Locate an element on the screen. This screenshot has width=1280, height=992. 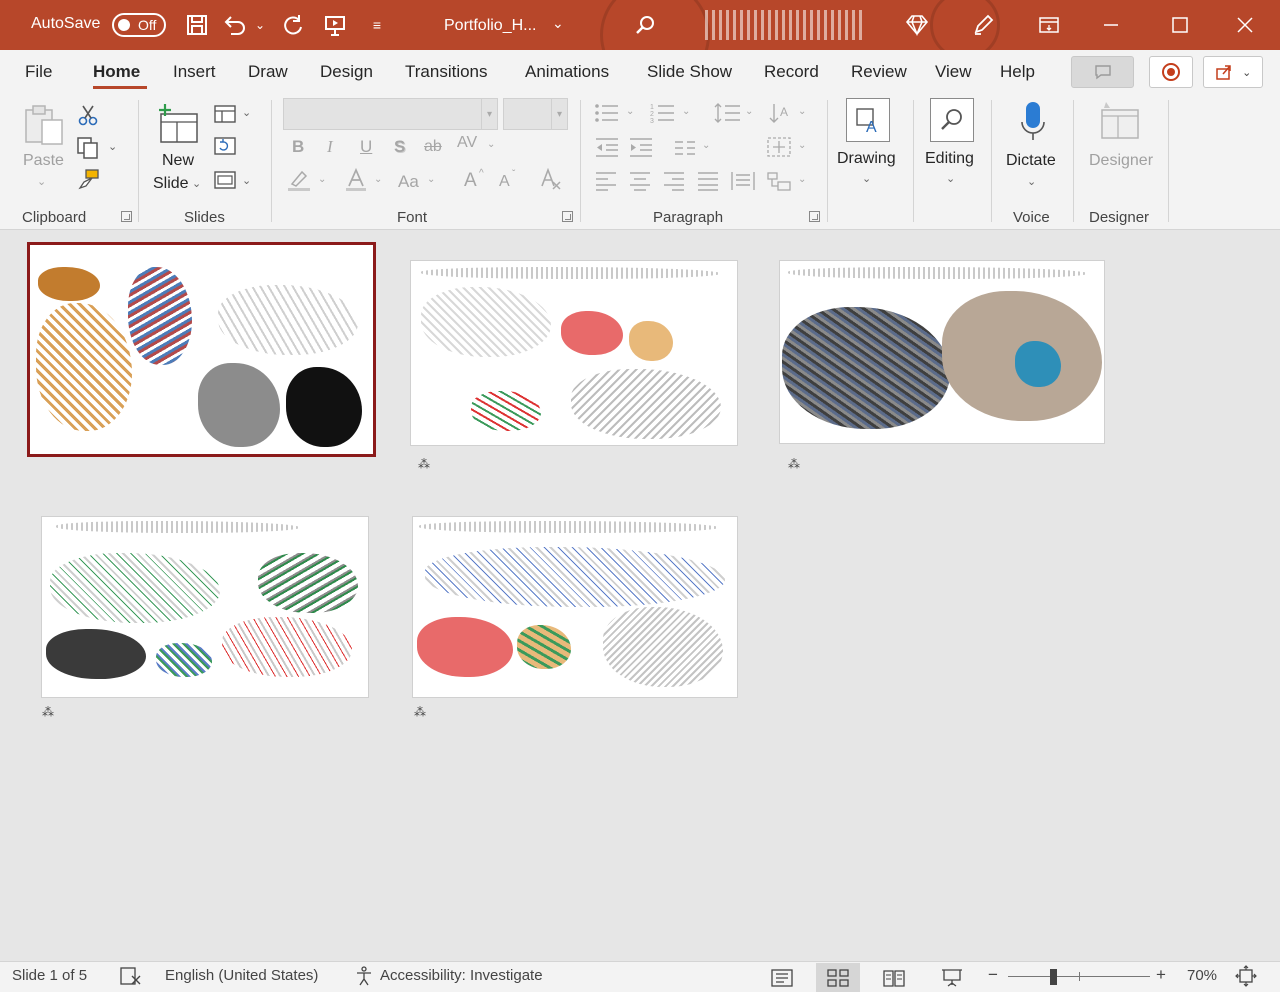
paste-label: Paste is located at coordinates (43, 161).